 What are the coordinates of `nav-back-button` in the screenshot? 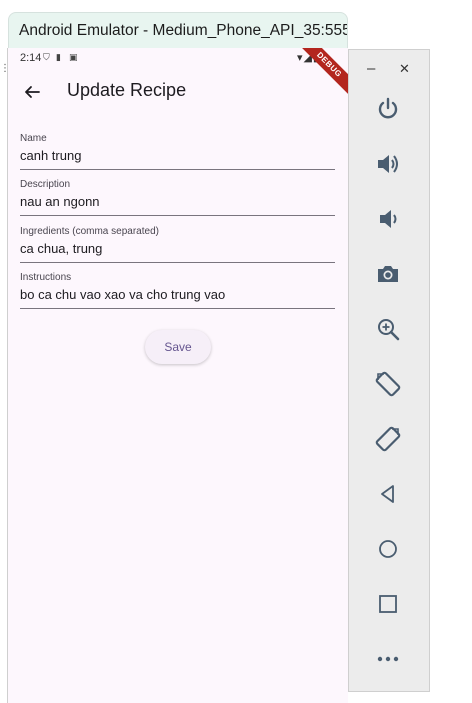 It's located at (388, 494).